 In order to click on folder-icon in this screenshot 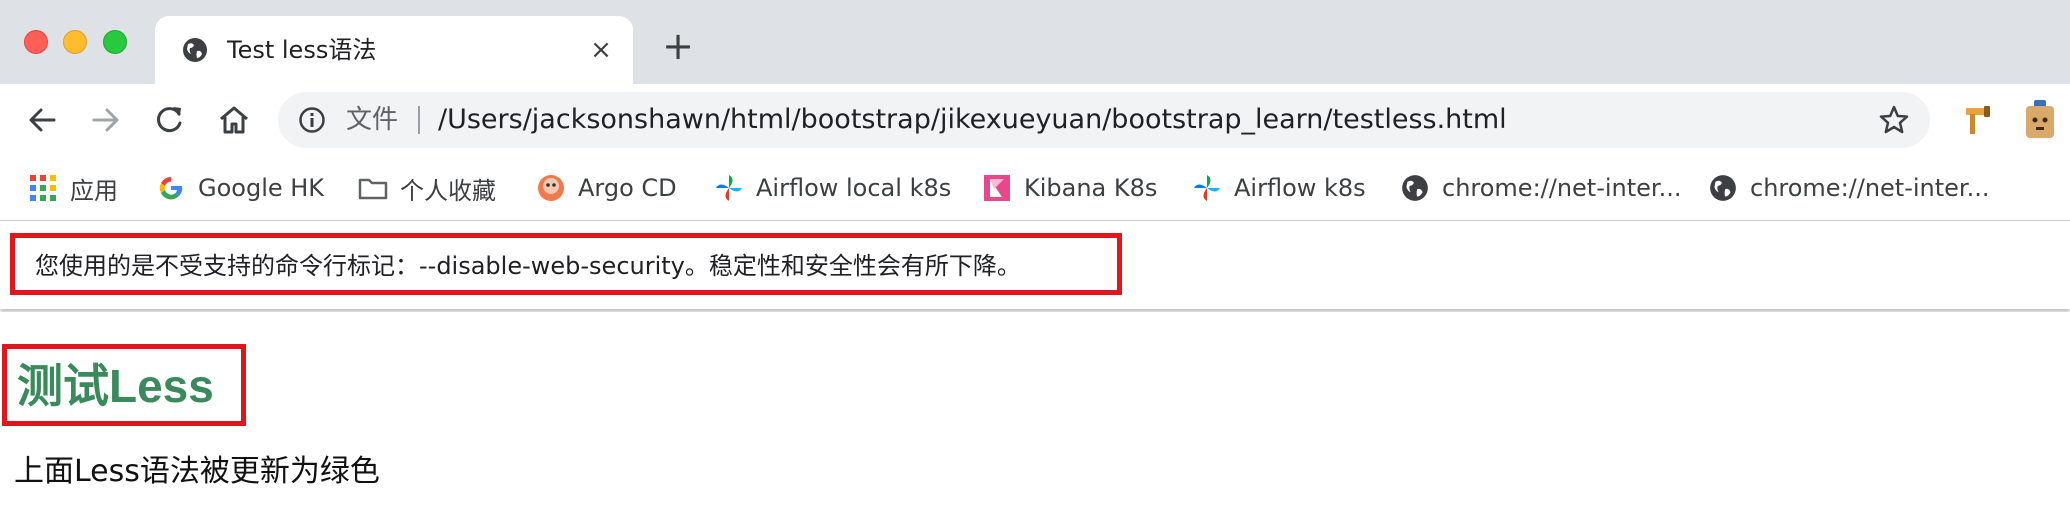, I will do `click(373, 189)`.